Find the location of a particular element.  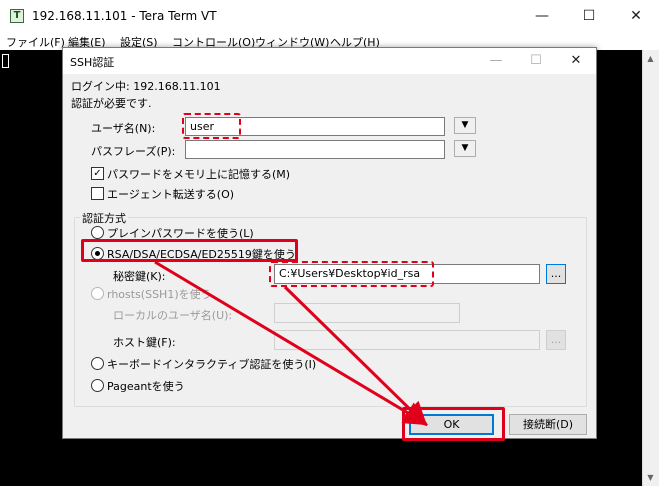

annotation-arrows is located at coordinates (291, 343).